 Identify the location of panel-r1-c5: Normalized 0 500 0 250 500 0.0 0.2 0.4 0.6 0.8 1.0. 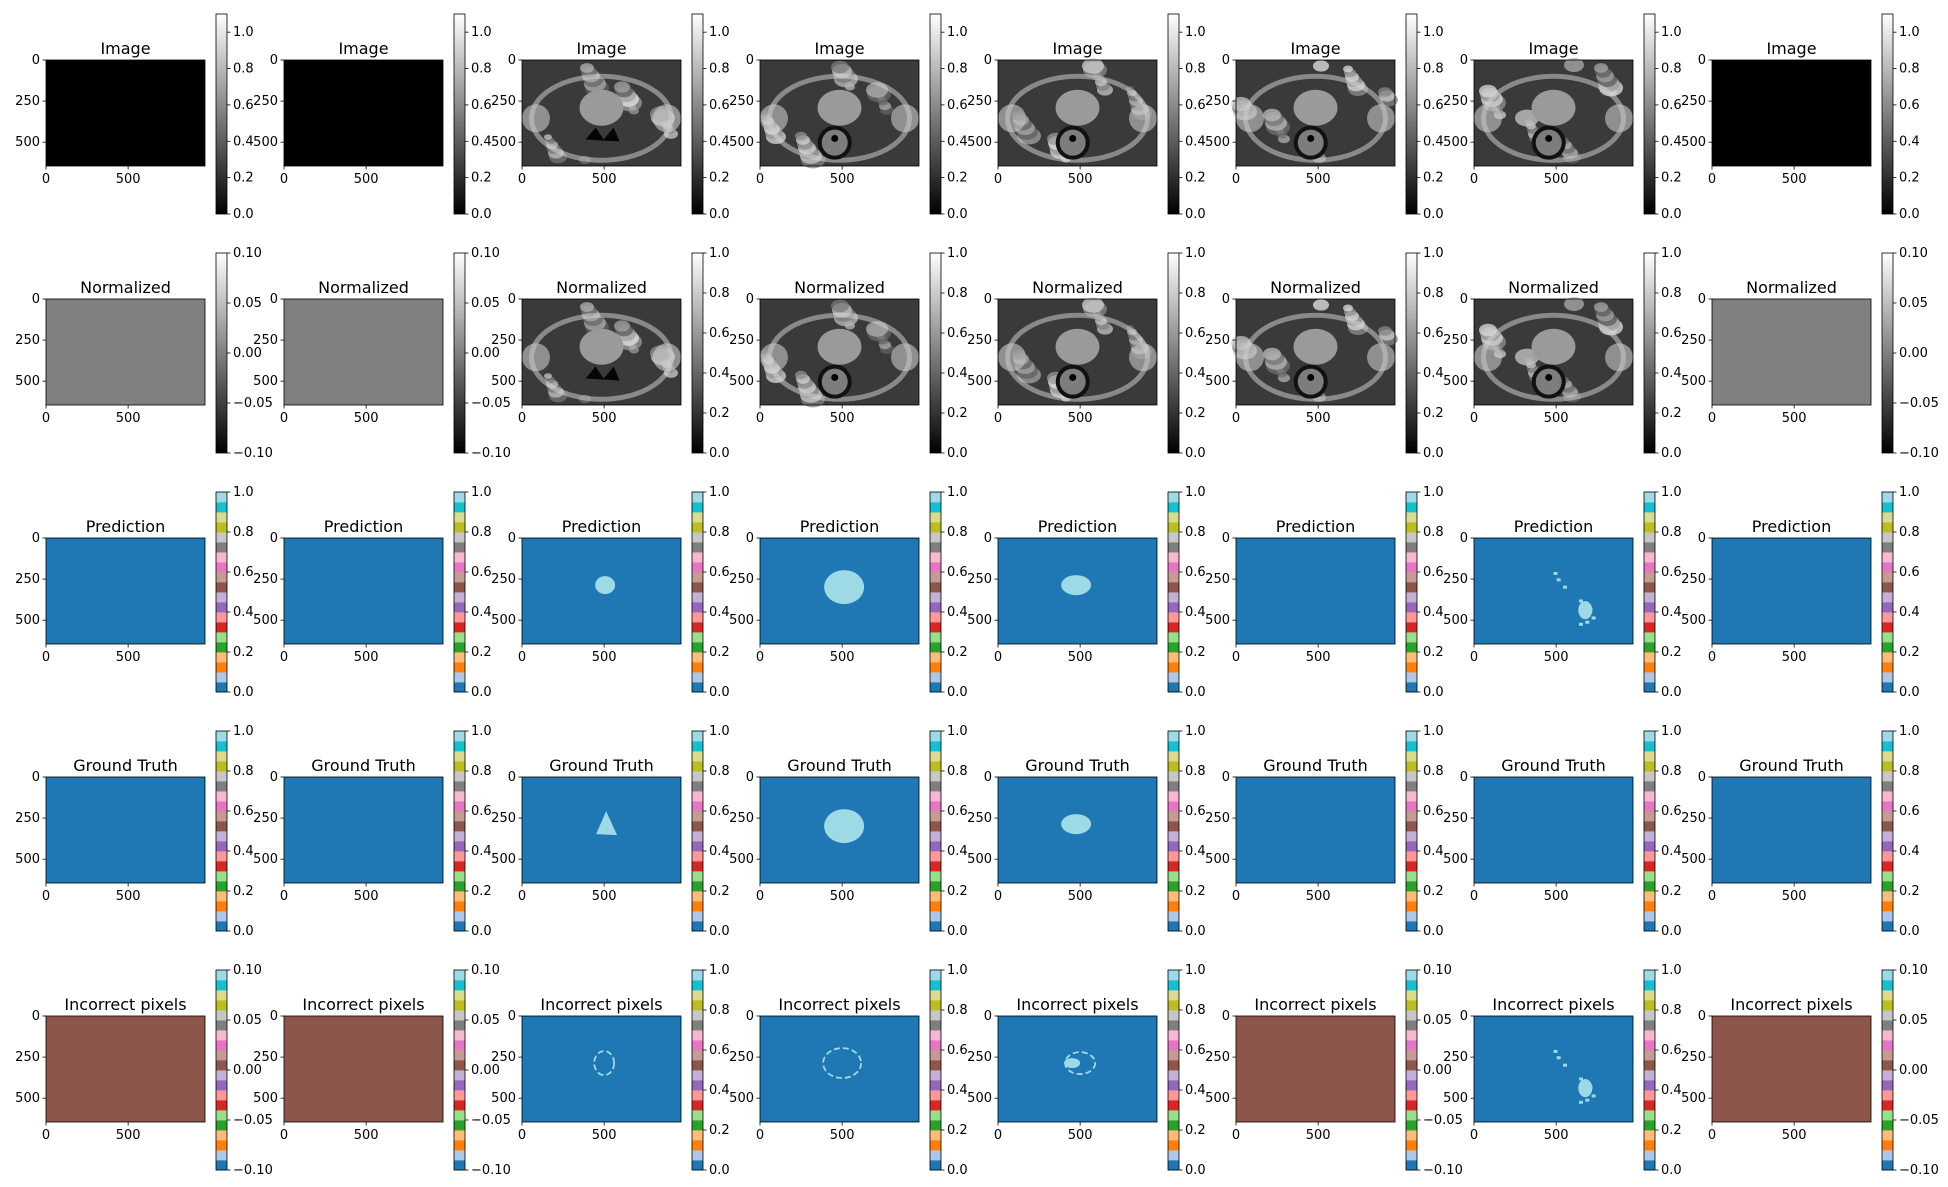
(1324, 353).